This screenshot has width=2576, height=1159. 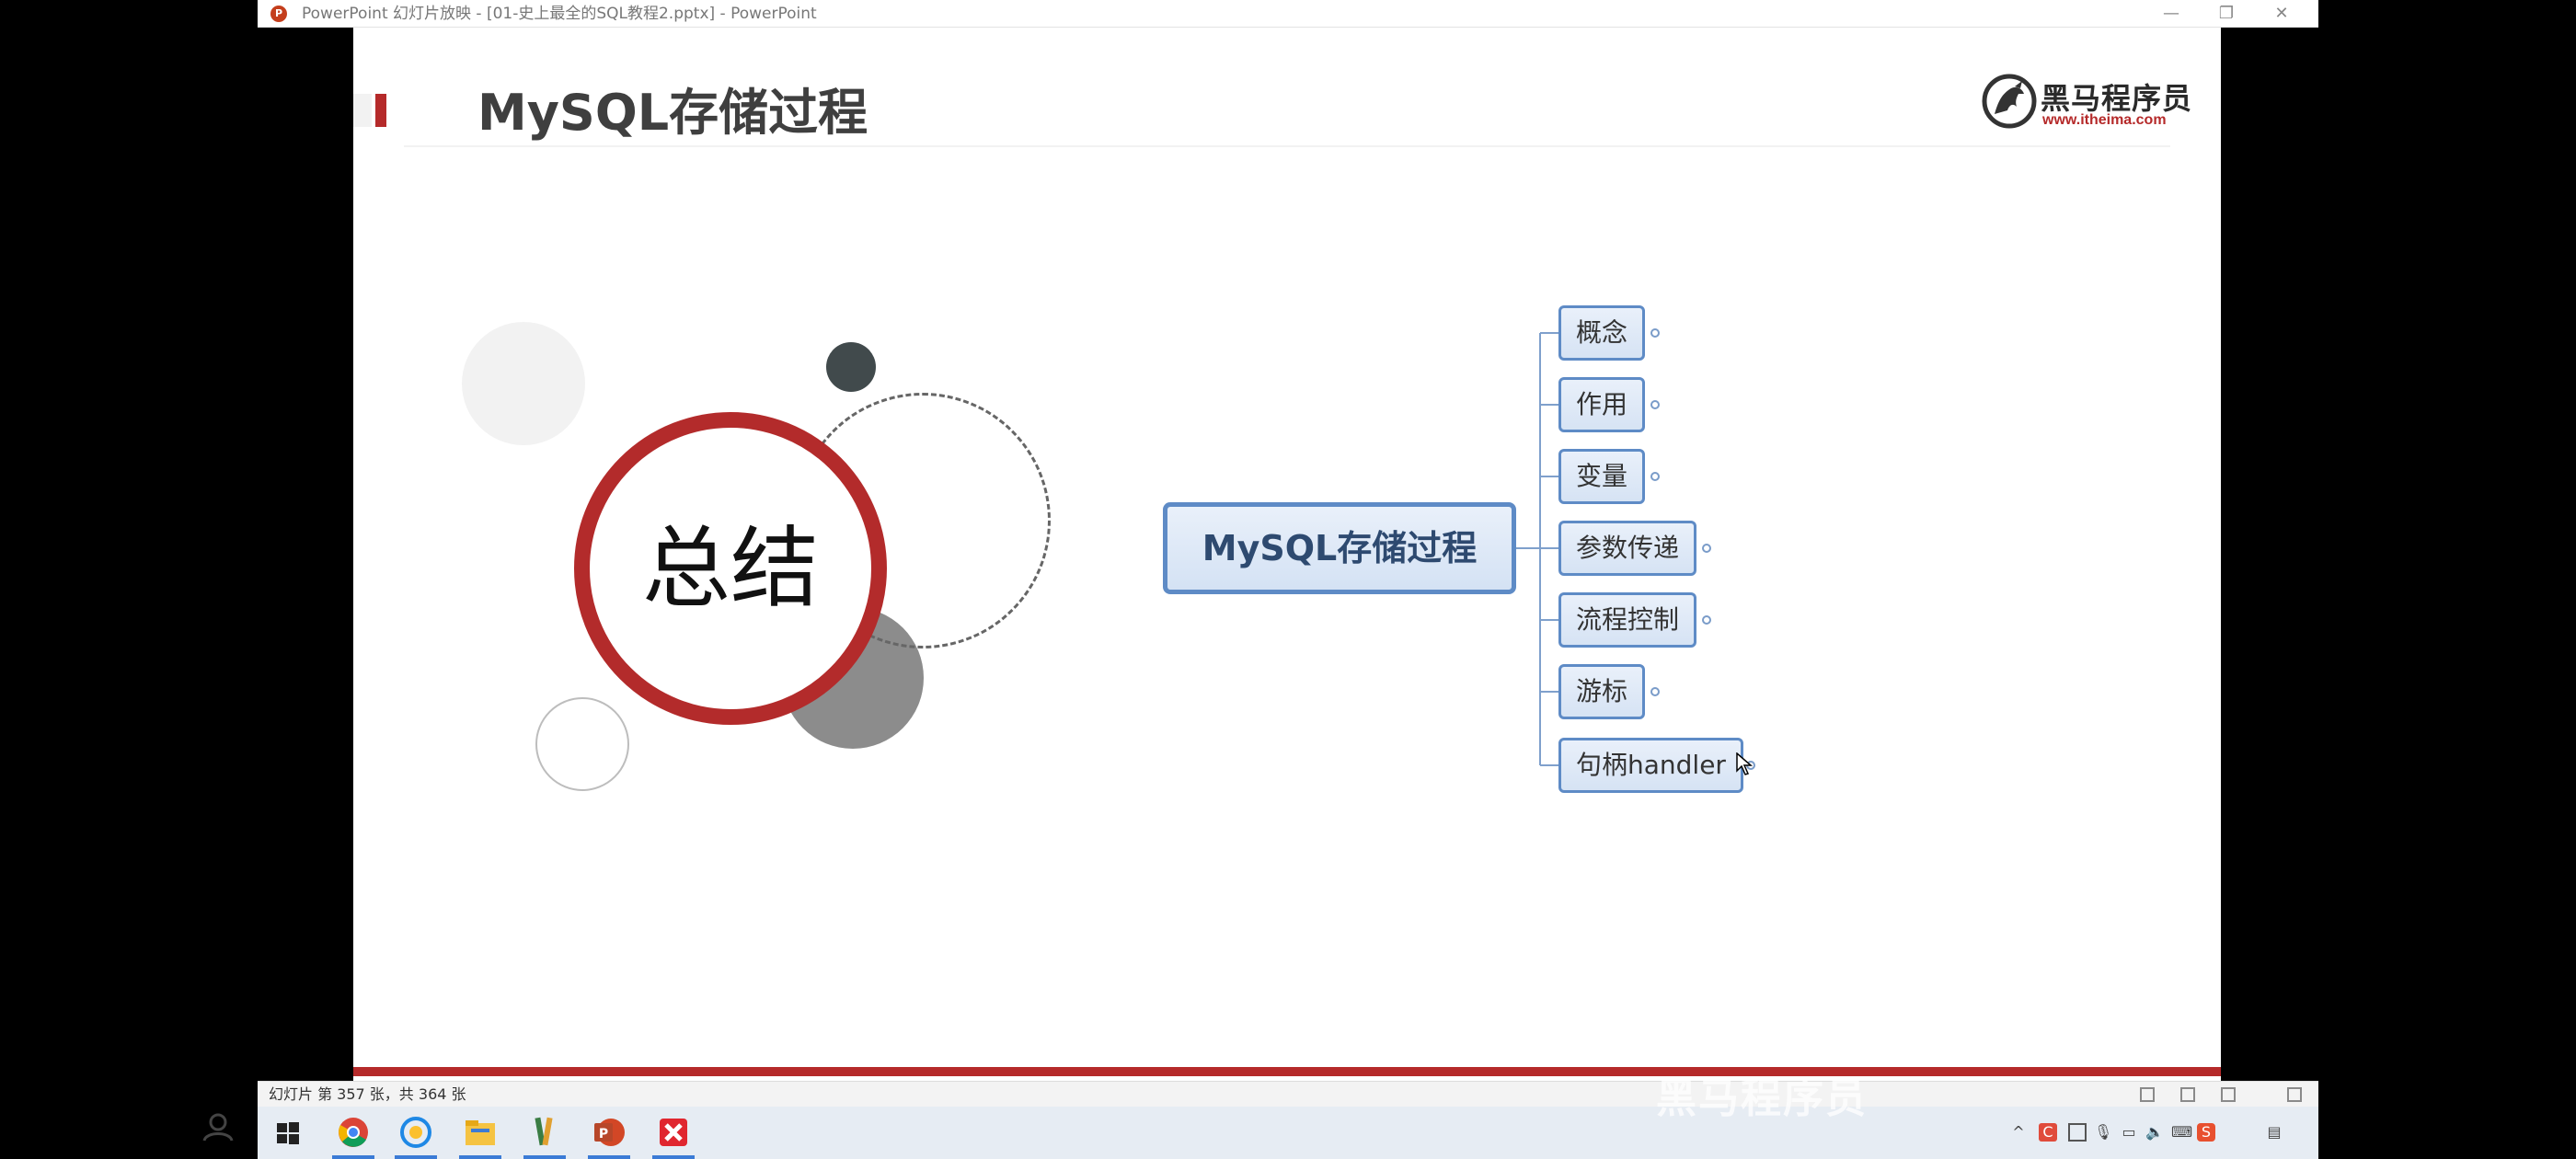 What do you see at coordinates (380, 110) in the screenshot?
I see `title-accent-bar` at bounding box center [380, 110].